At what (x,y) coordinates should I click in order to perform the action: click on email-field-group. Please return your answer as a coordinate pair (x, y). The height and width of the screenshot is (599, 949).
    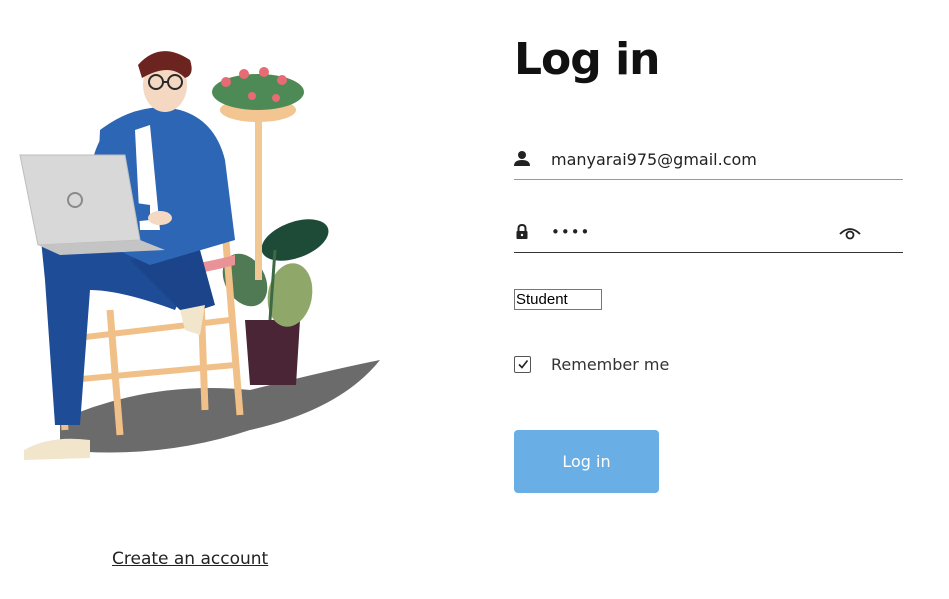
    Looking at the image, I should click on (708, 160).